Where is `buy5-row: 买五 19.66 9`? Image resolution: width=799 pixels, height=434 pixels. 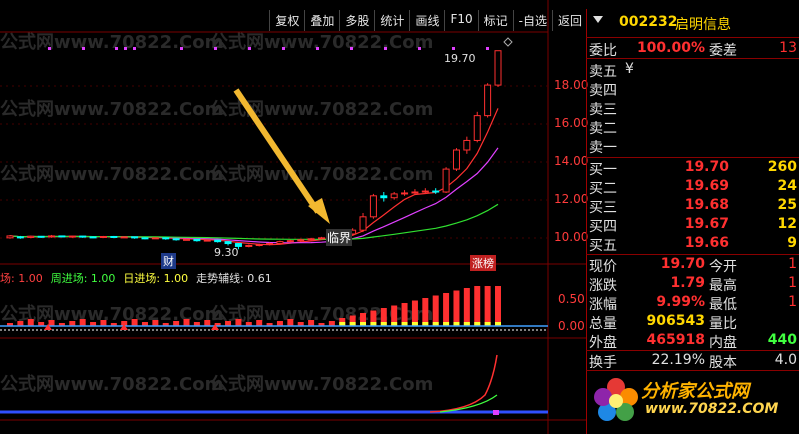
buy5-row: 买五 19.66 9 is located at coordinates (693, 244).